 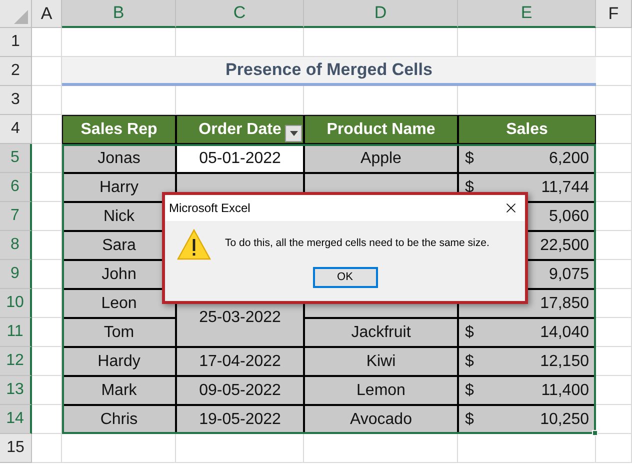 I want to click on table-cell: Harry, so click(x=119, y=187).